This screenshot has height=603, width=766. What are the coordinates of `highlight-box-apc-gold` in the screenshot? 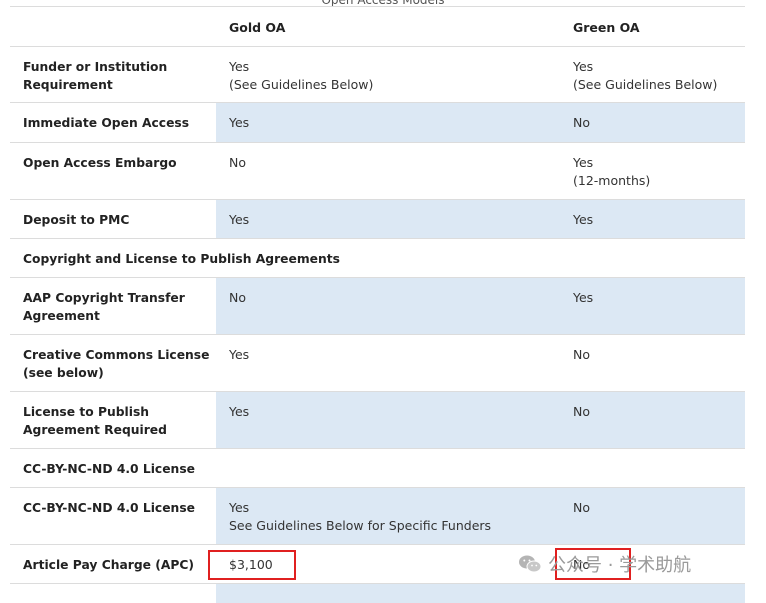 It's located at (252, 565).